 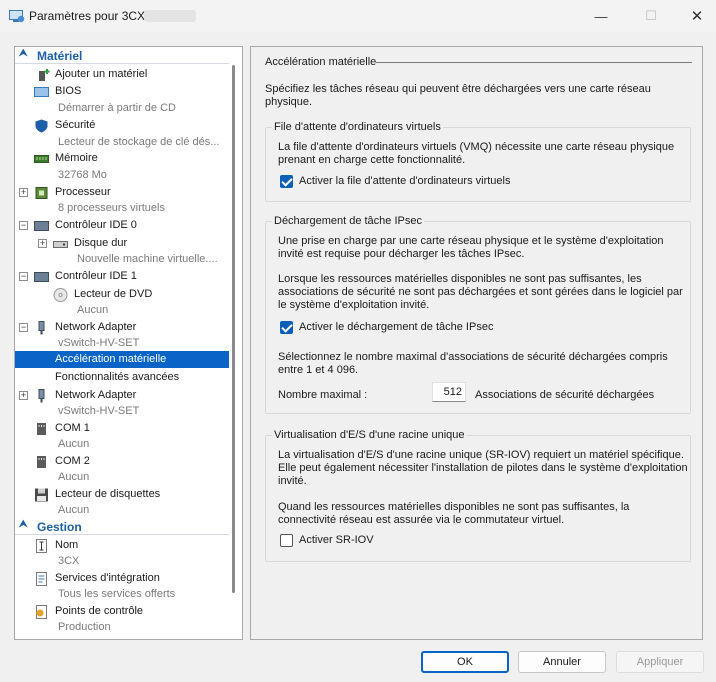 What do you see at coordinates (286, 540) in the screenshot?
I see `sriov-checkbox` at bounding box center [286, 540].